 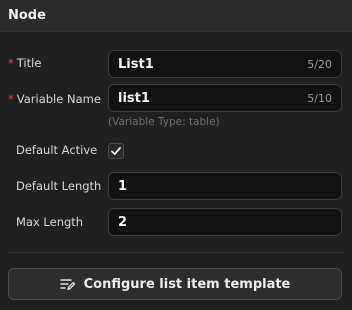 I want to click on title-char-counter: 5/20, so click(x=319, y=64).